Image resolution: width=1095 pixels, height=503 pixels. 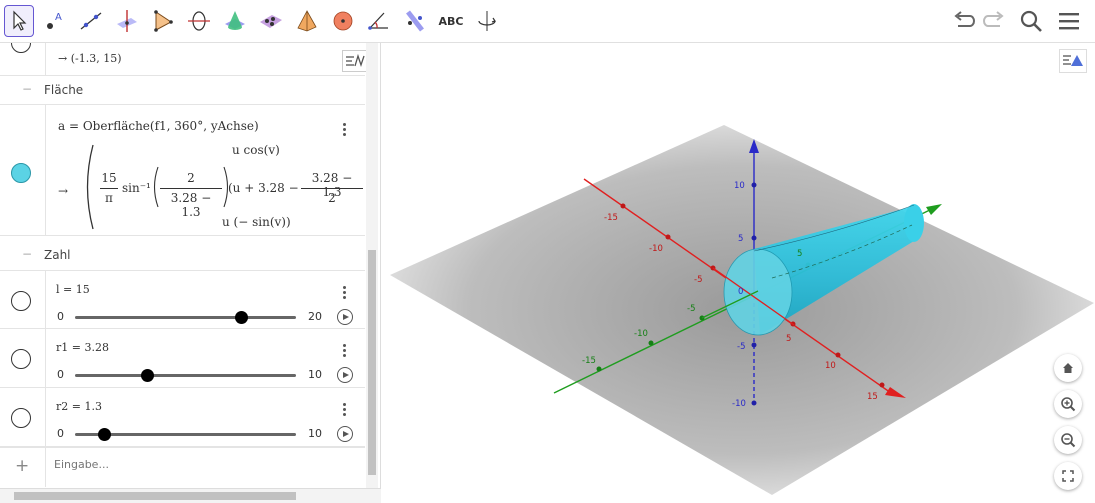 What do you see at coordinates (63, 191) in the screenshot?
I see `output-arrow: →` at bounding box center [63, 191].